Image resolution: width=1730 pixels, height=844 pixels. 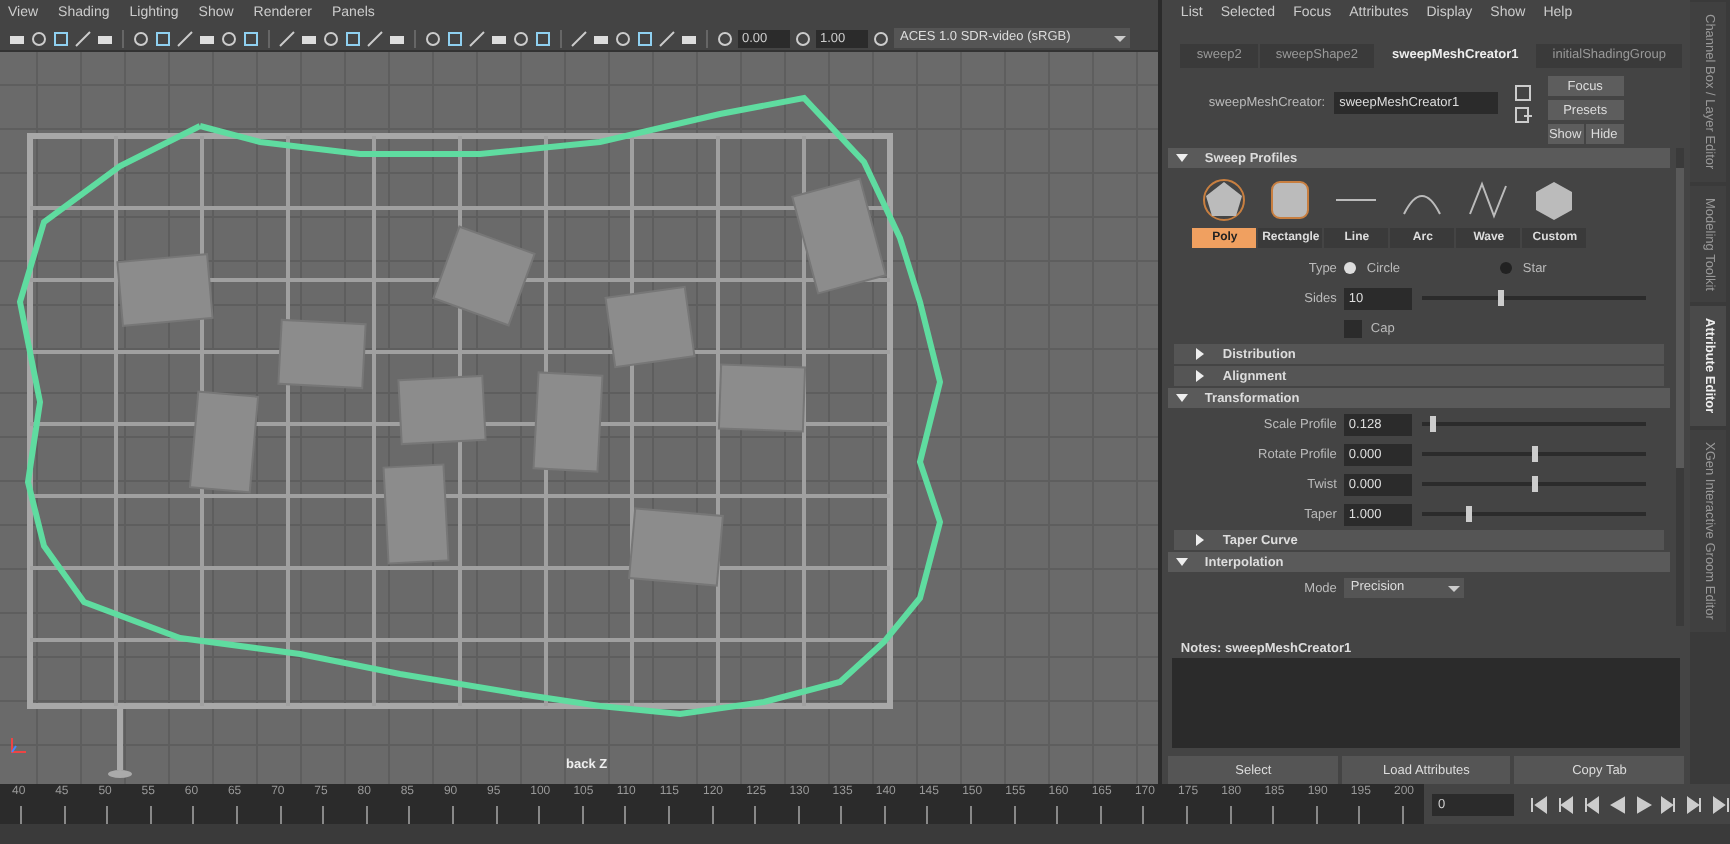 I want to click on notes-field, so click(x=1426, y=703).